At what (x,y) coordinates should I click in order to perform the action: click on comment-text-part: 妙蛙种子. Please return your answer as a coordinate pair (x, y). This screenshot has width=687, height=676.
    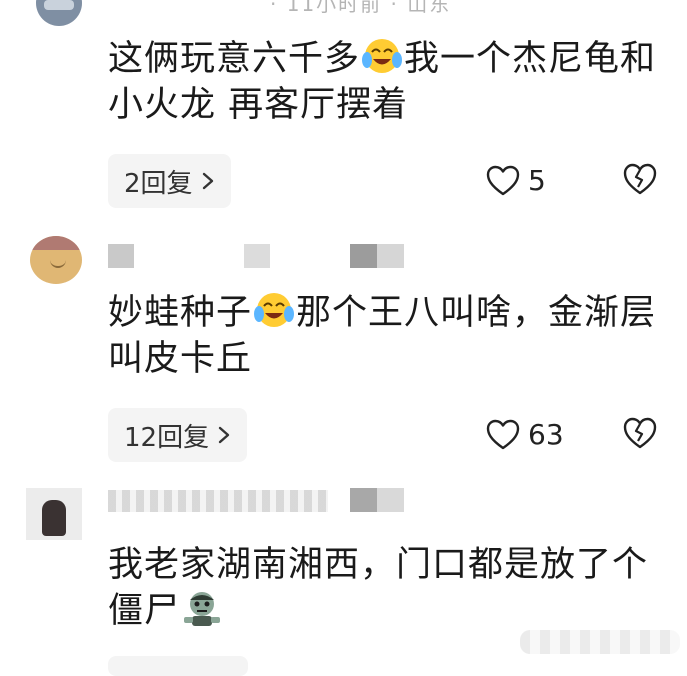
    Looking at the image, I should click on (180, 313).